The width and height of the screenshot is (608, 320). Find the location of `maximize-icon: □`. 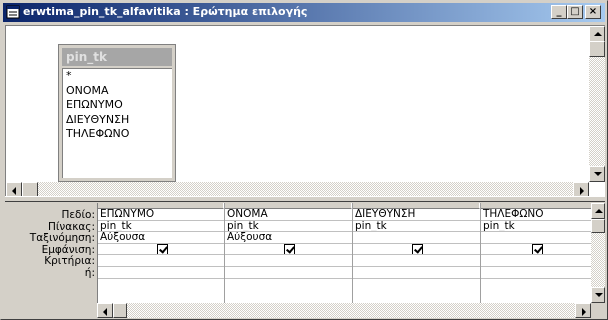

maximize-icon: □ is located at coordinates (575, 11).